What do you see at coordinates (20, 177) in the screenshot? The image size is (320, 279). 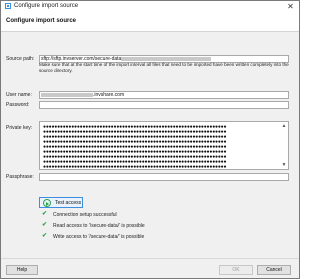 I see `passphrase-label: Passphrase:` at bounding box center [20, 177].